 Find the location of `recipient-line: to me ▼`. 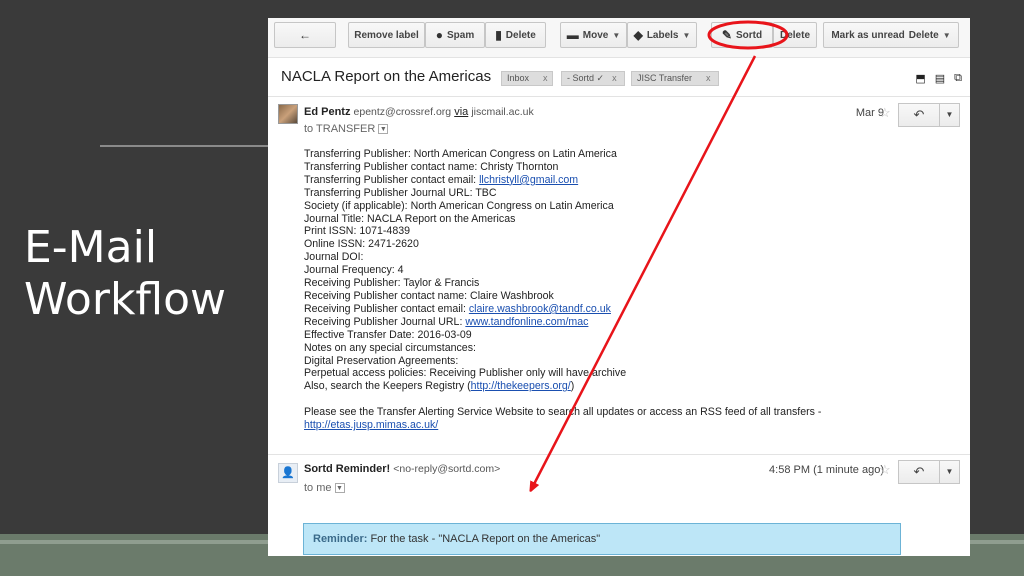

recipient-line: to me ▼ is located at coordinates (324, 488).